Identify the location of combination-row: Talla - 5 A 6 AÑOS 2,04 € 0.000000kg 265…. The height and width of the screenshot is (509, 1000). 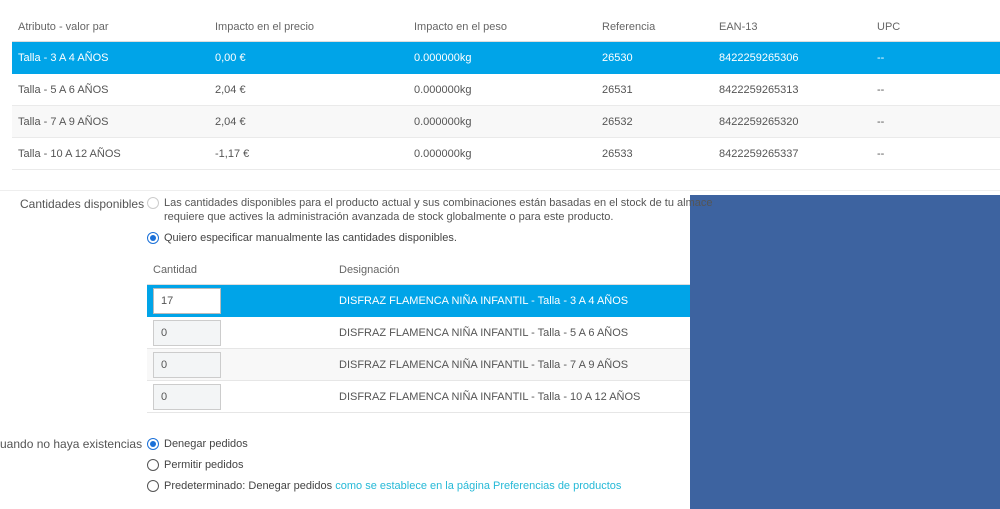
(506, 90).